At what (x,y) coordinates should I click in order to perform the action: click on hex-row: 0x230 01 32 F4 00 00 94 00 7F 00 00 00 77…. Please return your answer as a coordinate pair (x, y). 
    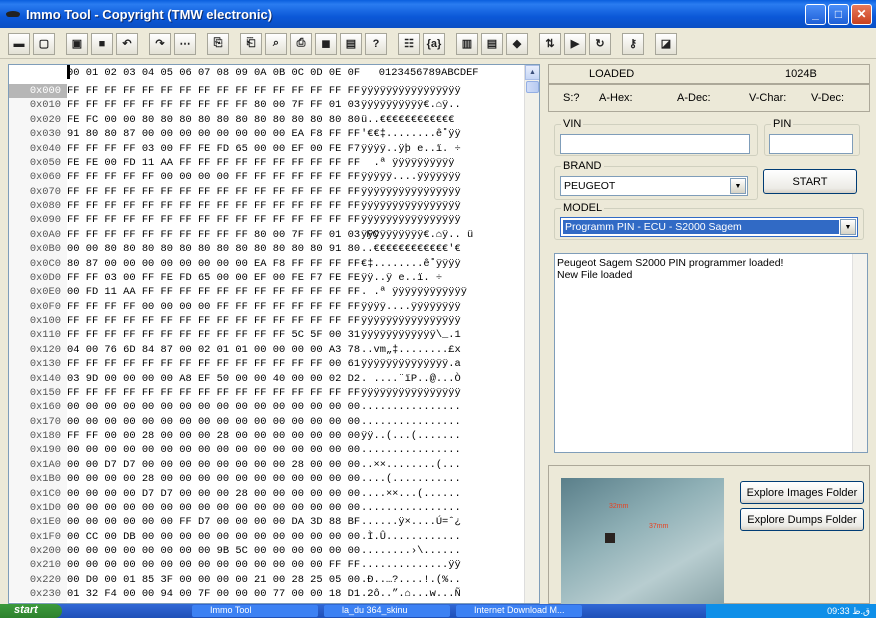
    Looking at the image, I should click on (267, 594).